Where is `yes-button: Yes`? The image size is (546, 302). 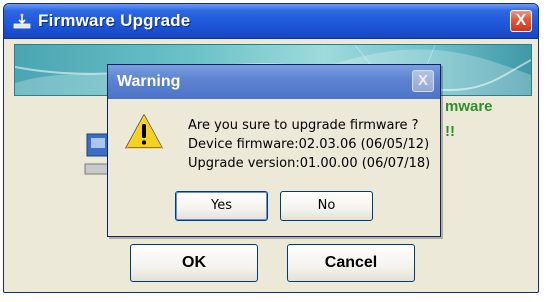 yes-button: Yes is located at coordinates (221, 206).